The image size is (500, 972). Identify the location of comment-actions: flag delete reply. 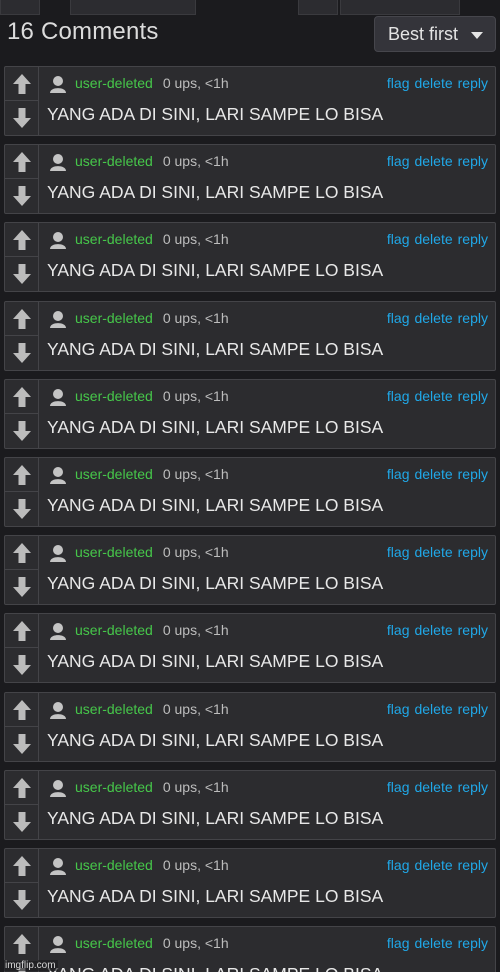
(435, 474).